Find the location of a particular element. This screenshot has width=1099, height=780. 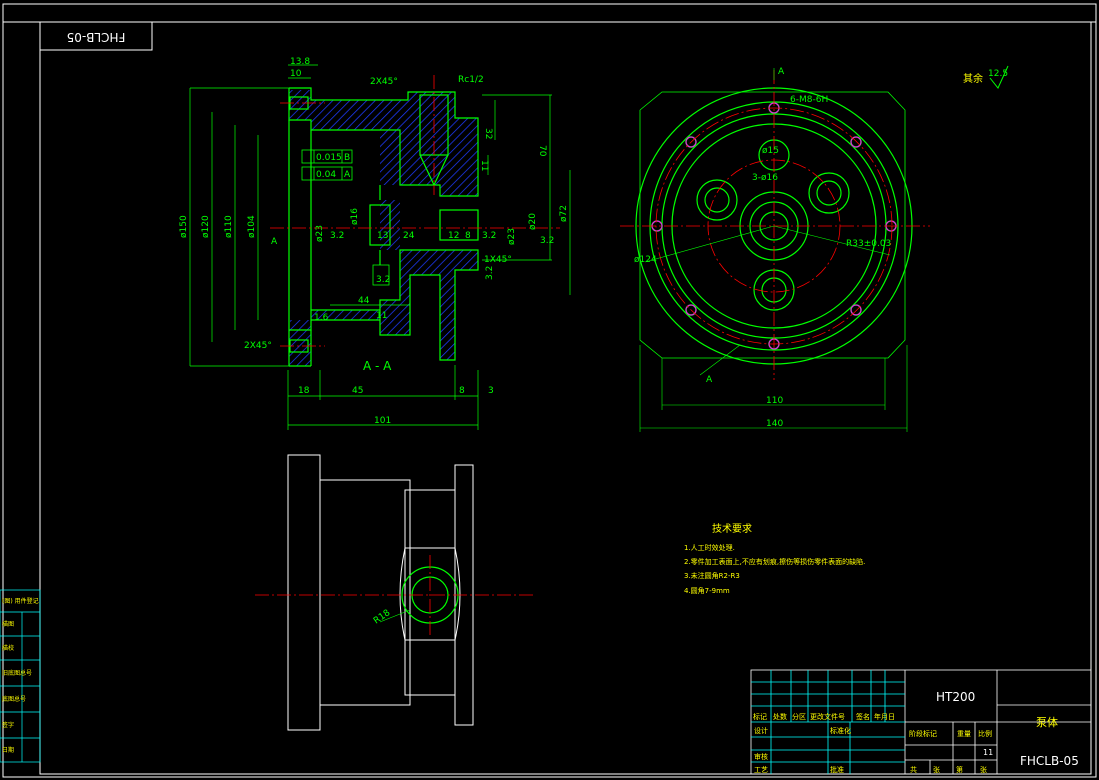

strip-6: 签字 is located at coordinates (8, 725).